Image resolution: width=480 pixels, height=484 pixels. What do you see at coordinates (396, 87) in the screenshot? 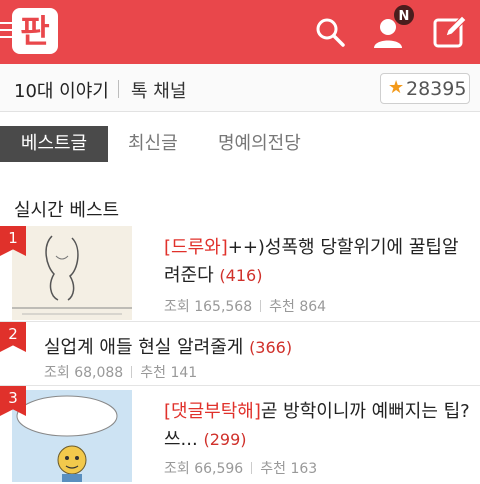
I see `star-icon: ★` at bounding box center [396, 87].